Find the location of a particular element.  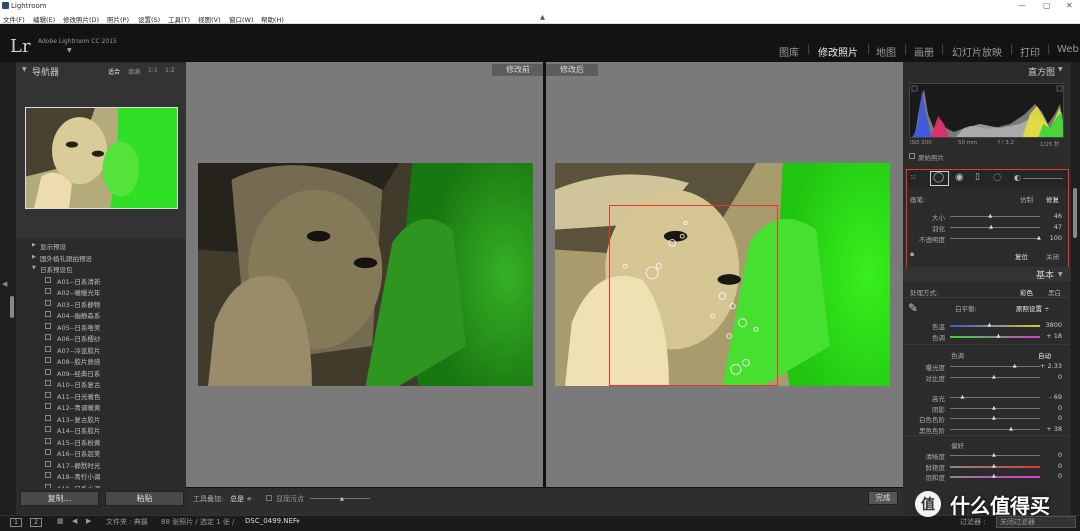

heal-mode: 修复 is located at coordinates (1052, 199).